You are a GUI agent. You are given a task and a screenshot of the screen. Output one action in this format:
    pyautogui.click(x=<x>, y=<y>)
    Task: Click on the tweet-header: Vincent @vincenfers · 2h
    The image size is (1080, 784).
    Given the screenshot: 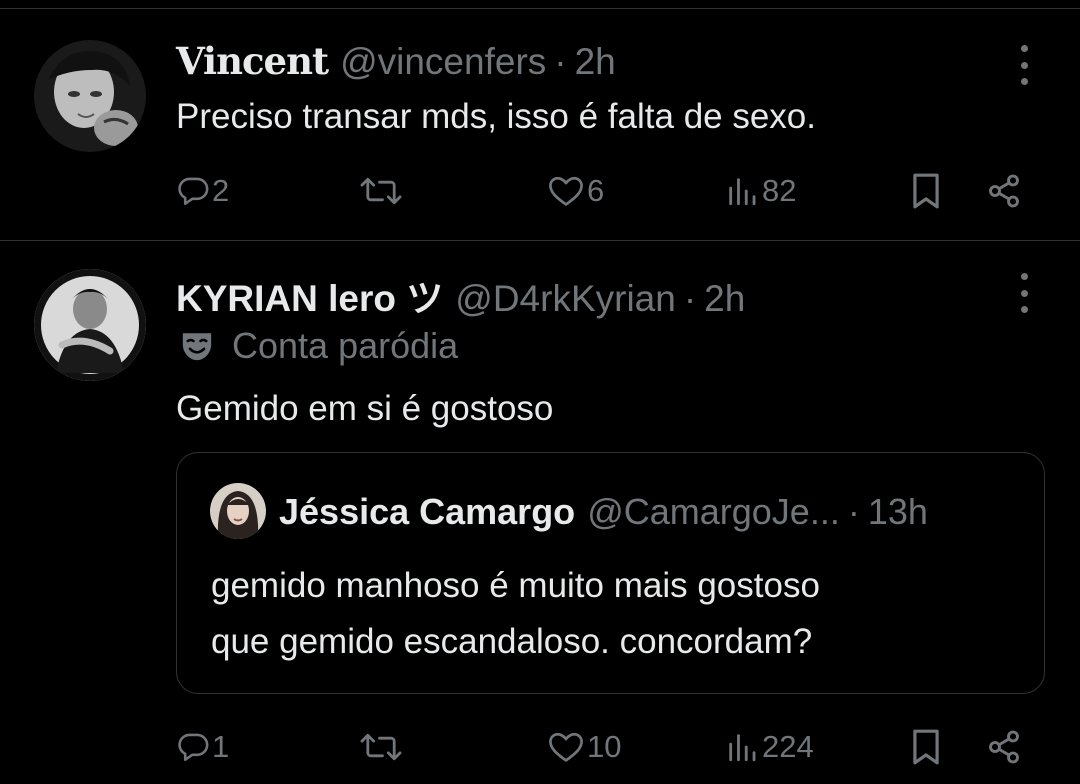 What is the action you would take?
    pyautogui.click(x=396, y=61)
    